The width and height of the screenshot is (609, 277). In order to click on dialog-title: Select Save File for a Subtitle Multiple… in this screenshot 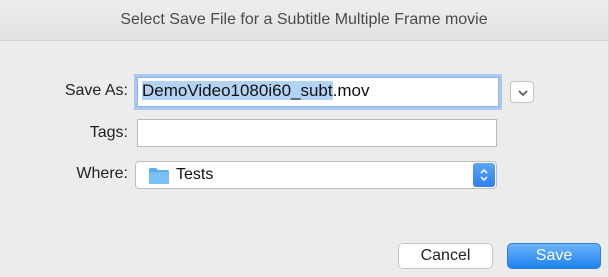, I will do `click(304, 19)`.